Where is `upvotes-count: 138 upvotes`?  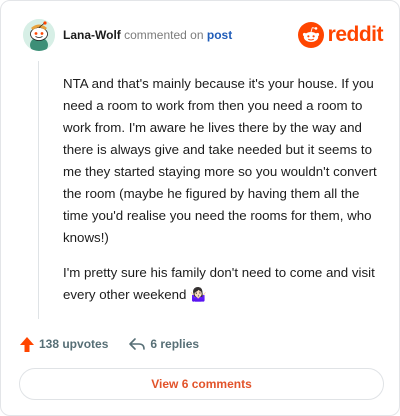 upvotes-count: 138 upvotes is located at coordinates (74, 344).